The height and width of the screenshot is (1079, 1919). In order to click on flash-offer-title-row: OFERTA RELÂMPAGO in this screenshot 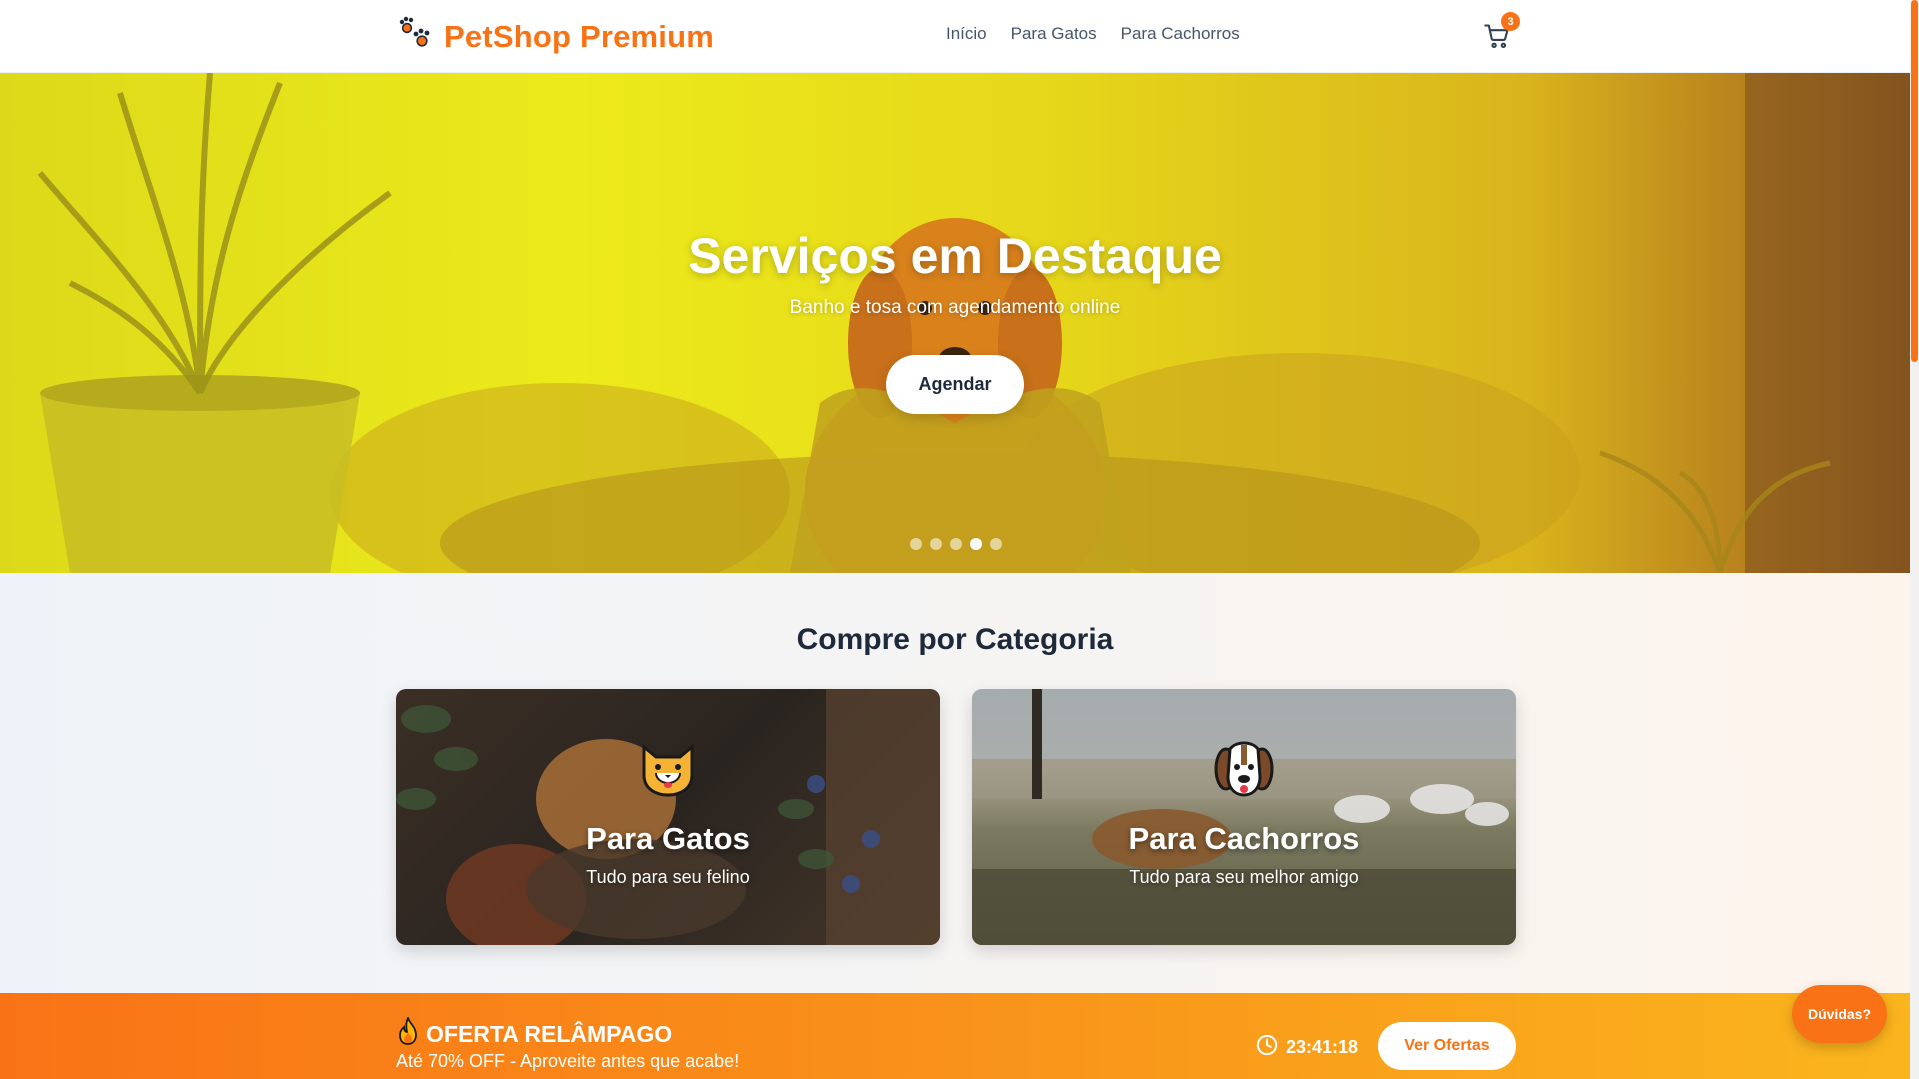, I will do `click(534, 1033)`.